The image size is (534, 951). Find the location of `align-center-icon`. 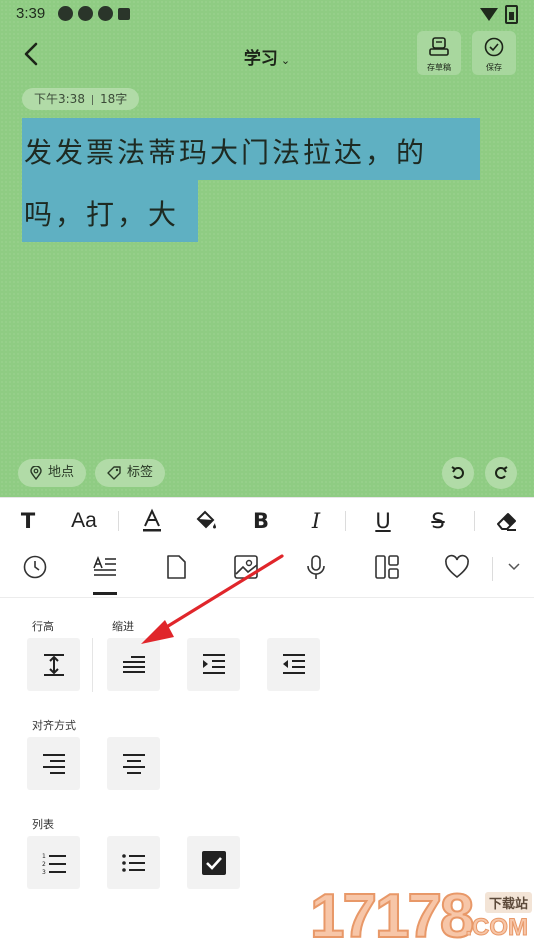

align-center-icon is located at coordinates (133, 763).